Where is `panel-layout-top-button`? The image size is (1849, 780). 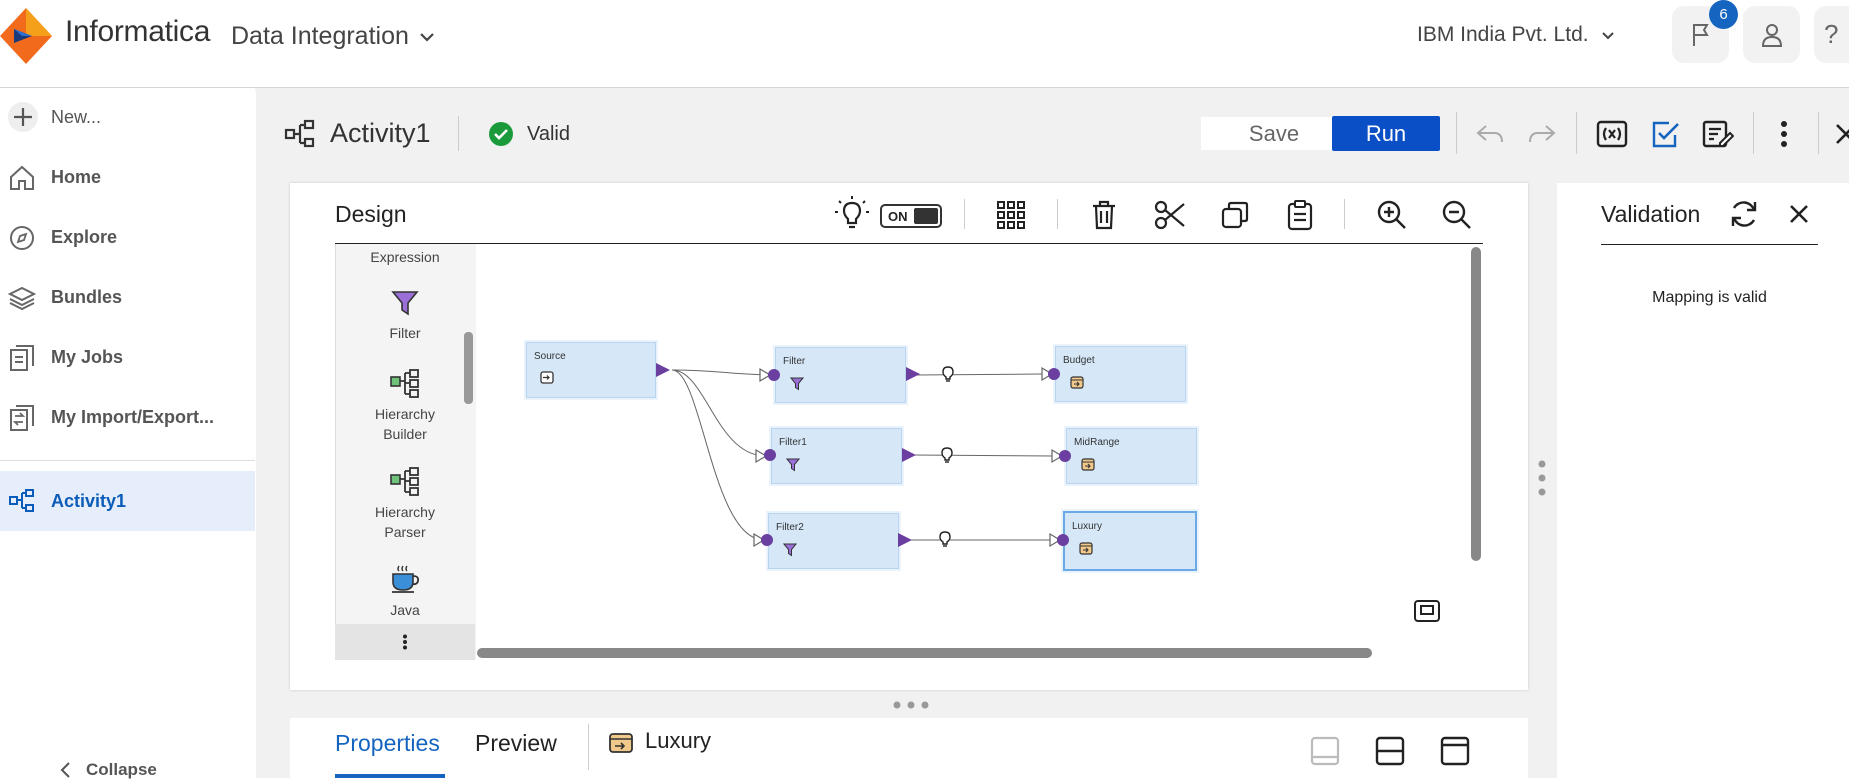
panel-layout-top-button is located at coordinates (1455, 751).